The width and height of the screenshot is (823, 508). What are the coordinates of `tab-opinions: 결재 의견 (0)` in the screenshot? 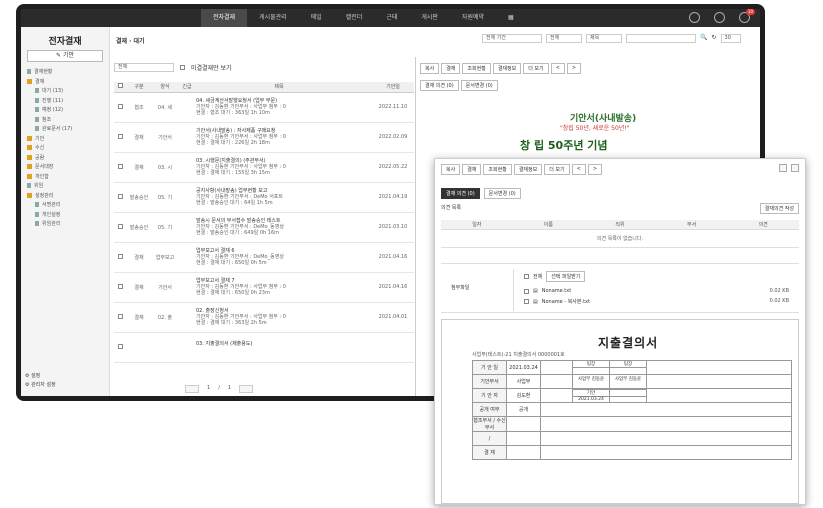 It's located at (460, 193).